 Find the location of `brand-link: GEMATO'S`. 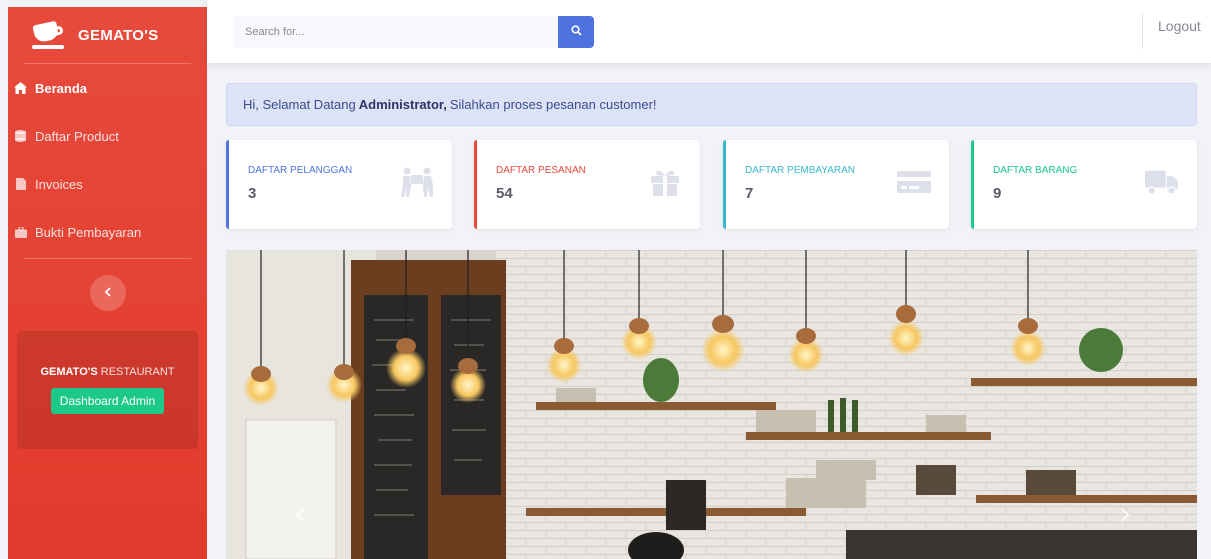

brand-link: GEMATO'S is located at coordinates (107, 35).